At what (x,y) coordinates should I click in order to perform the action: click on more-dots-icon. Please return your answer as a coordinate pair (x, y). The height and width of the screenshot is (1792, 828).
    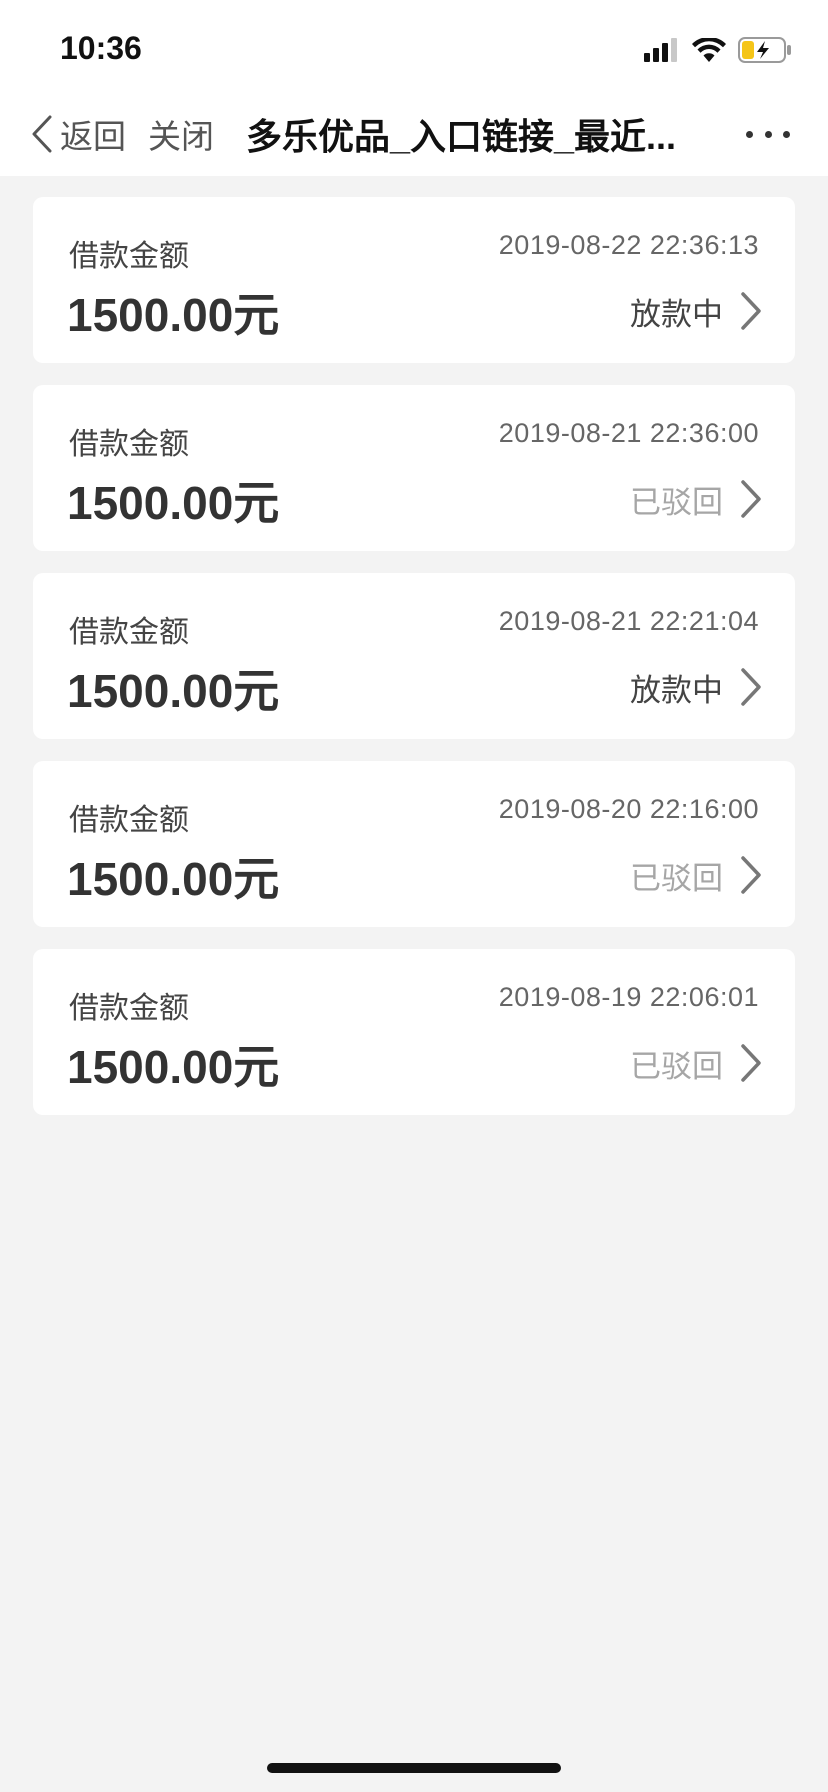
    Looking at the image, I should click on (768, 134).